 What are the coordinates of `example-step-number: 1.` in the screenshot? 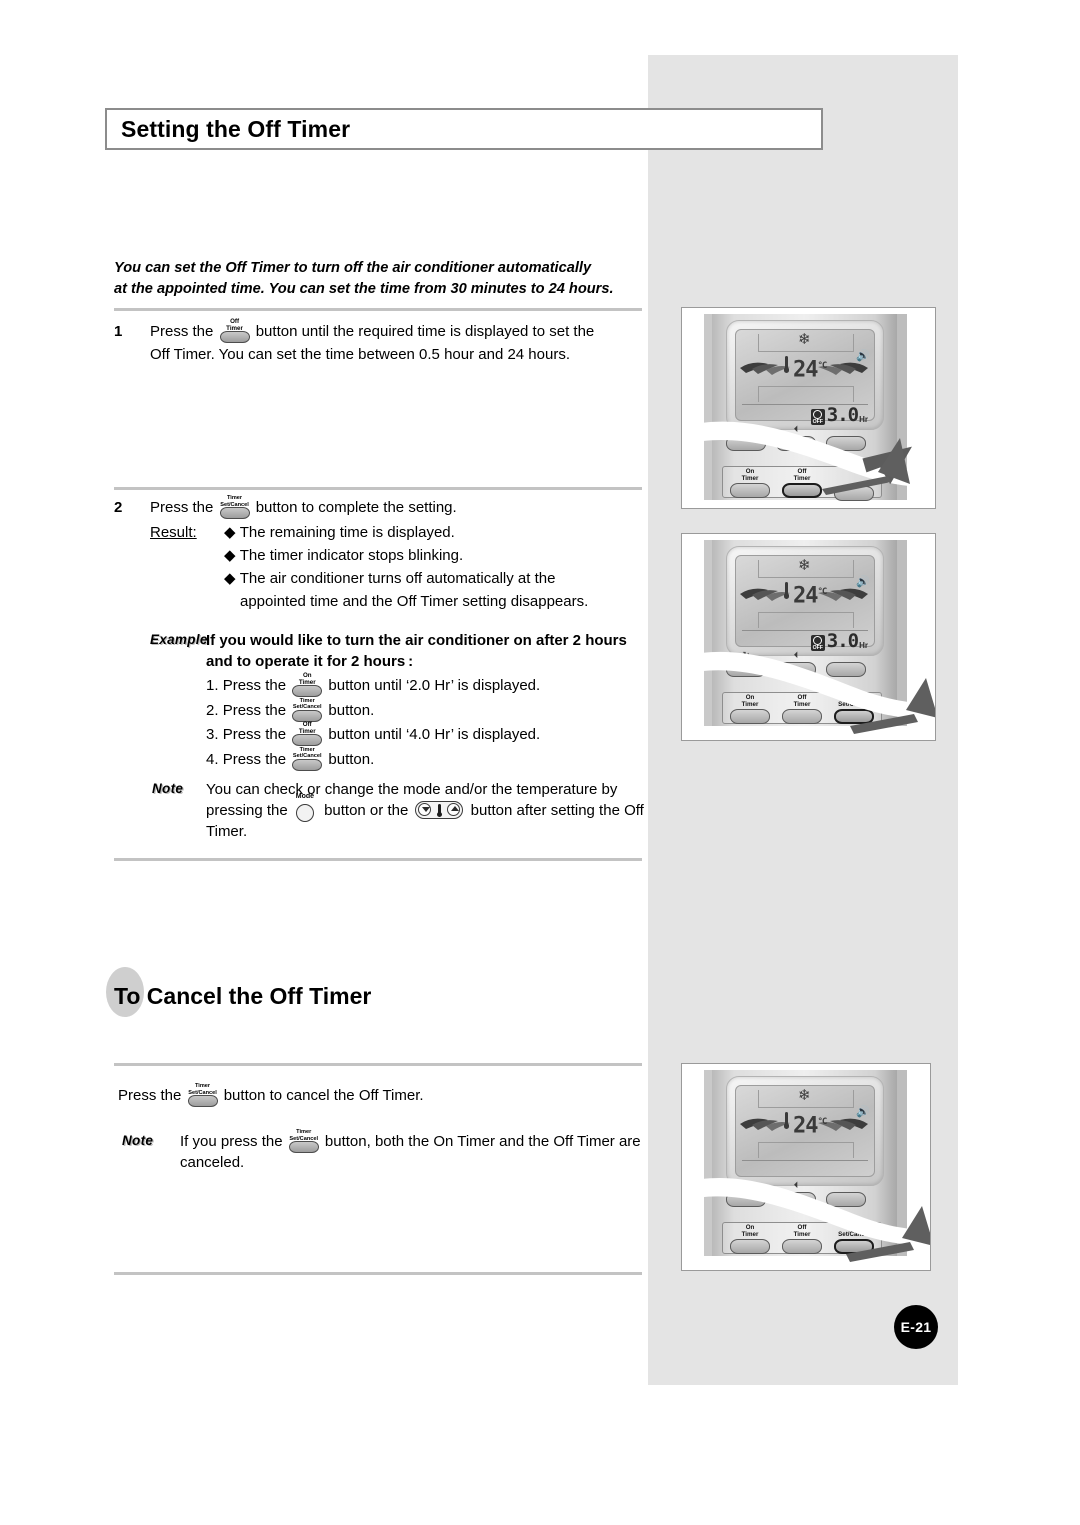 It's located at (212, 685).